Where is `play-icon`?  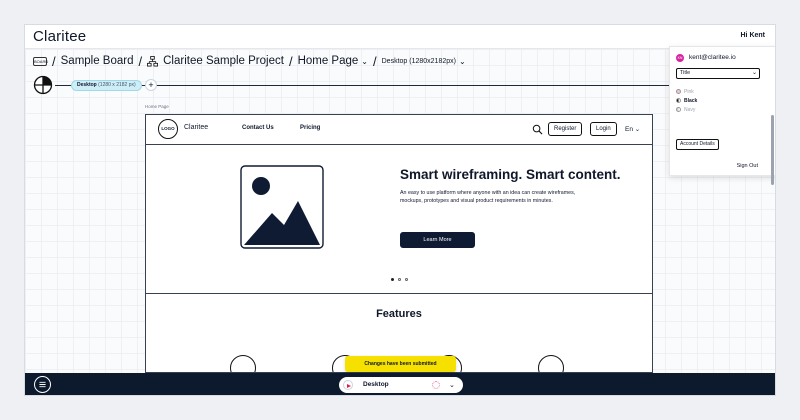 play-icon is located at coordinates (348, 385).